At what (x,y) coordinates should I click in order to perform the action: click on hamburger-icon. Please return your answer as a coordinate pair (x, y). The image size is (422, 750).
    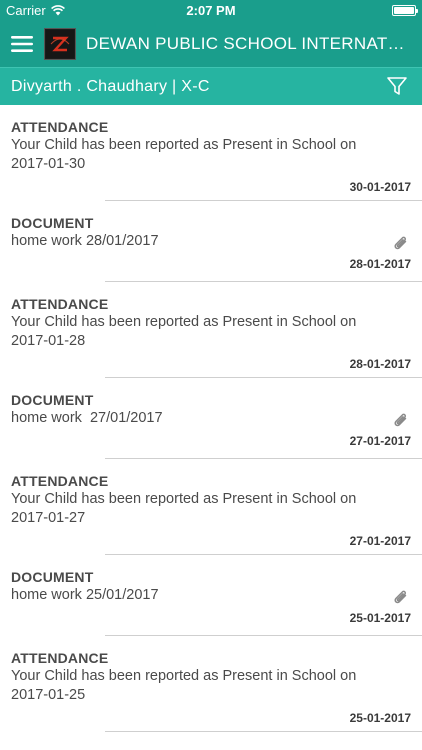
    Looking at the image, I should click on (22, 43).